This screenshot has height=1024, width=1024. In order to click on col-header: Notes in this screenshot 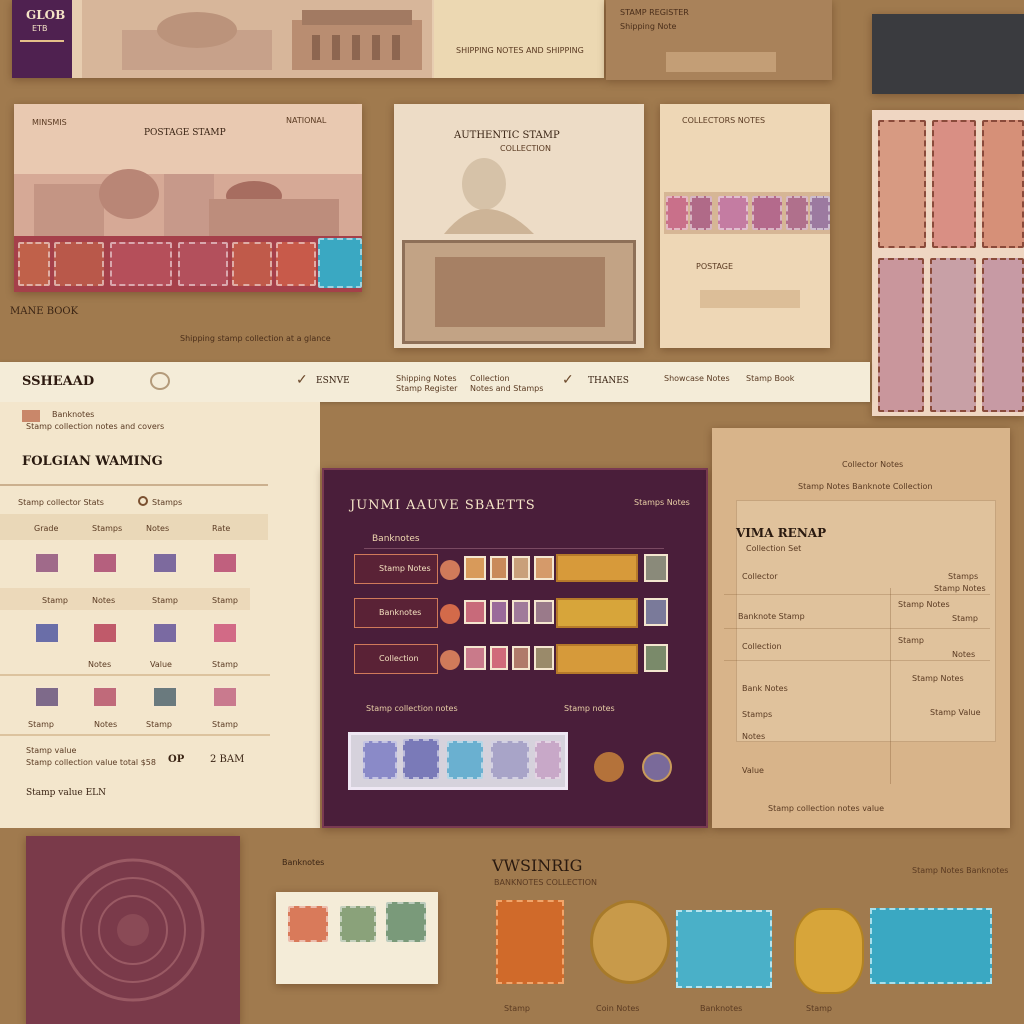, I will do `click(157, 528)`.